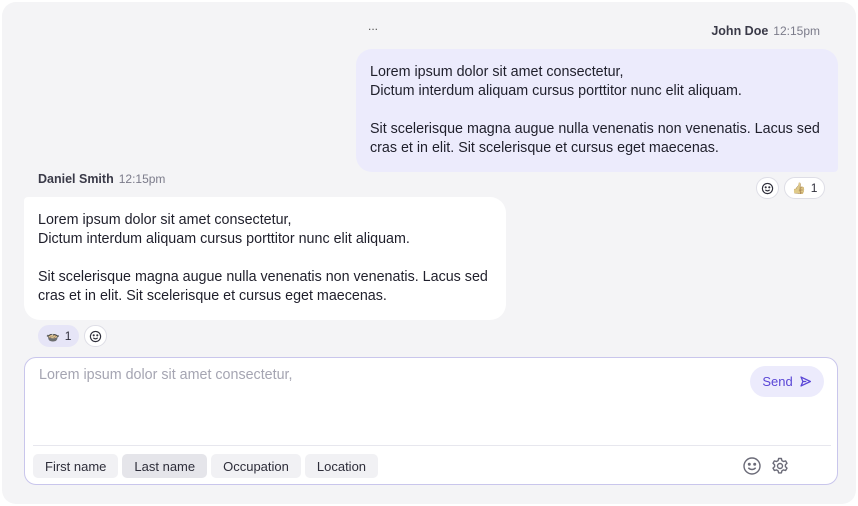 This screenshot has height=506, width=858. I want to click on thumbs-up-icon: 👍, so click(799, 188).